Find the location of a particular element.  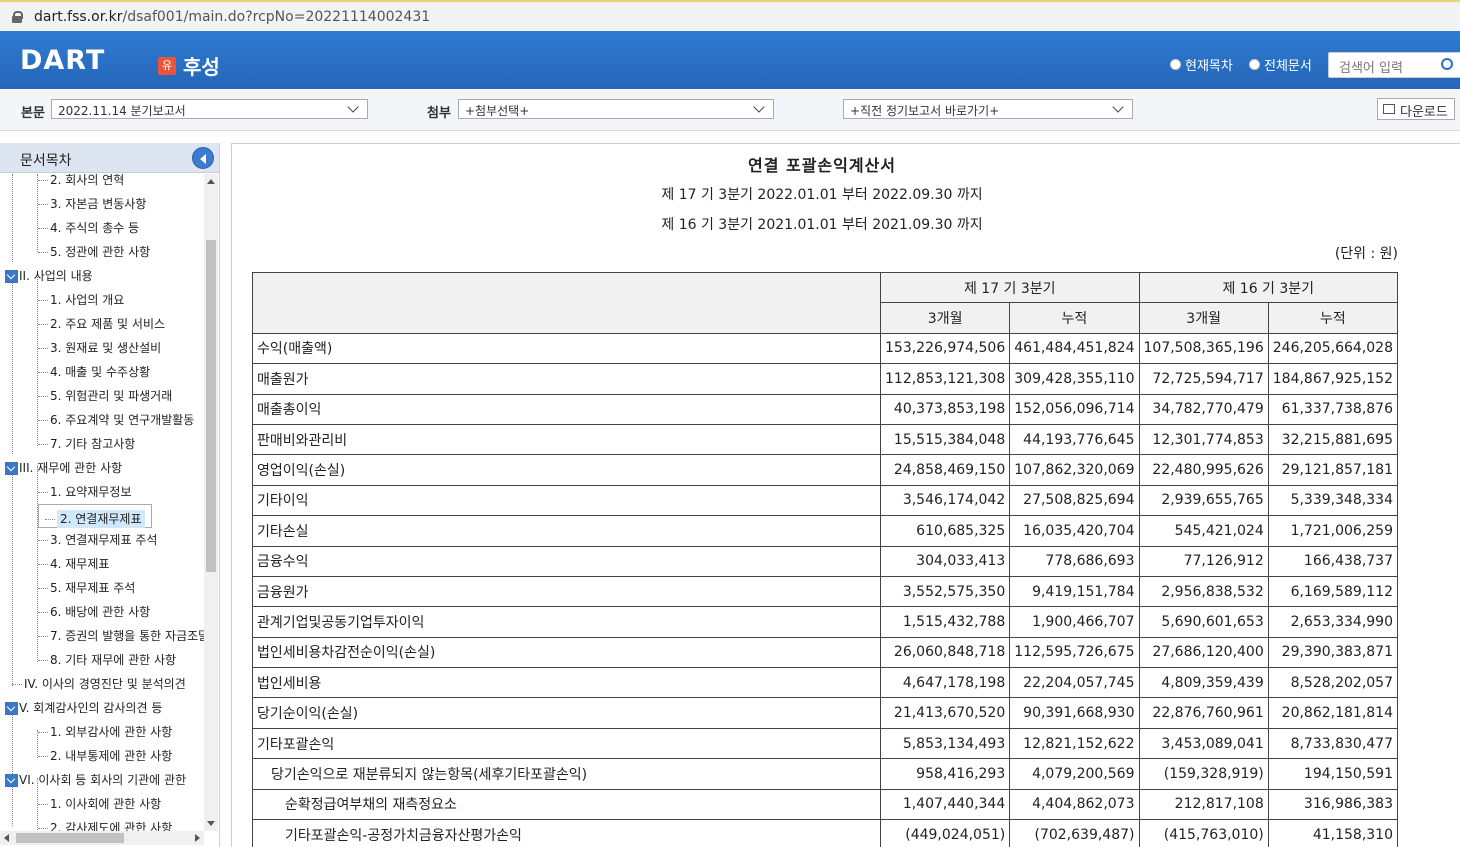

toc-section-2: II. 사업의 내용 is located at coordinates (49, 276).